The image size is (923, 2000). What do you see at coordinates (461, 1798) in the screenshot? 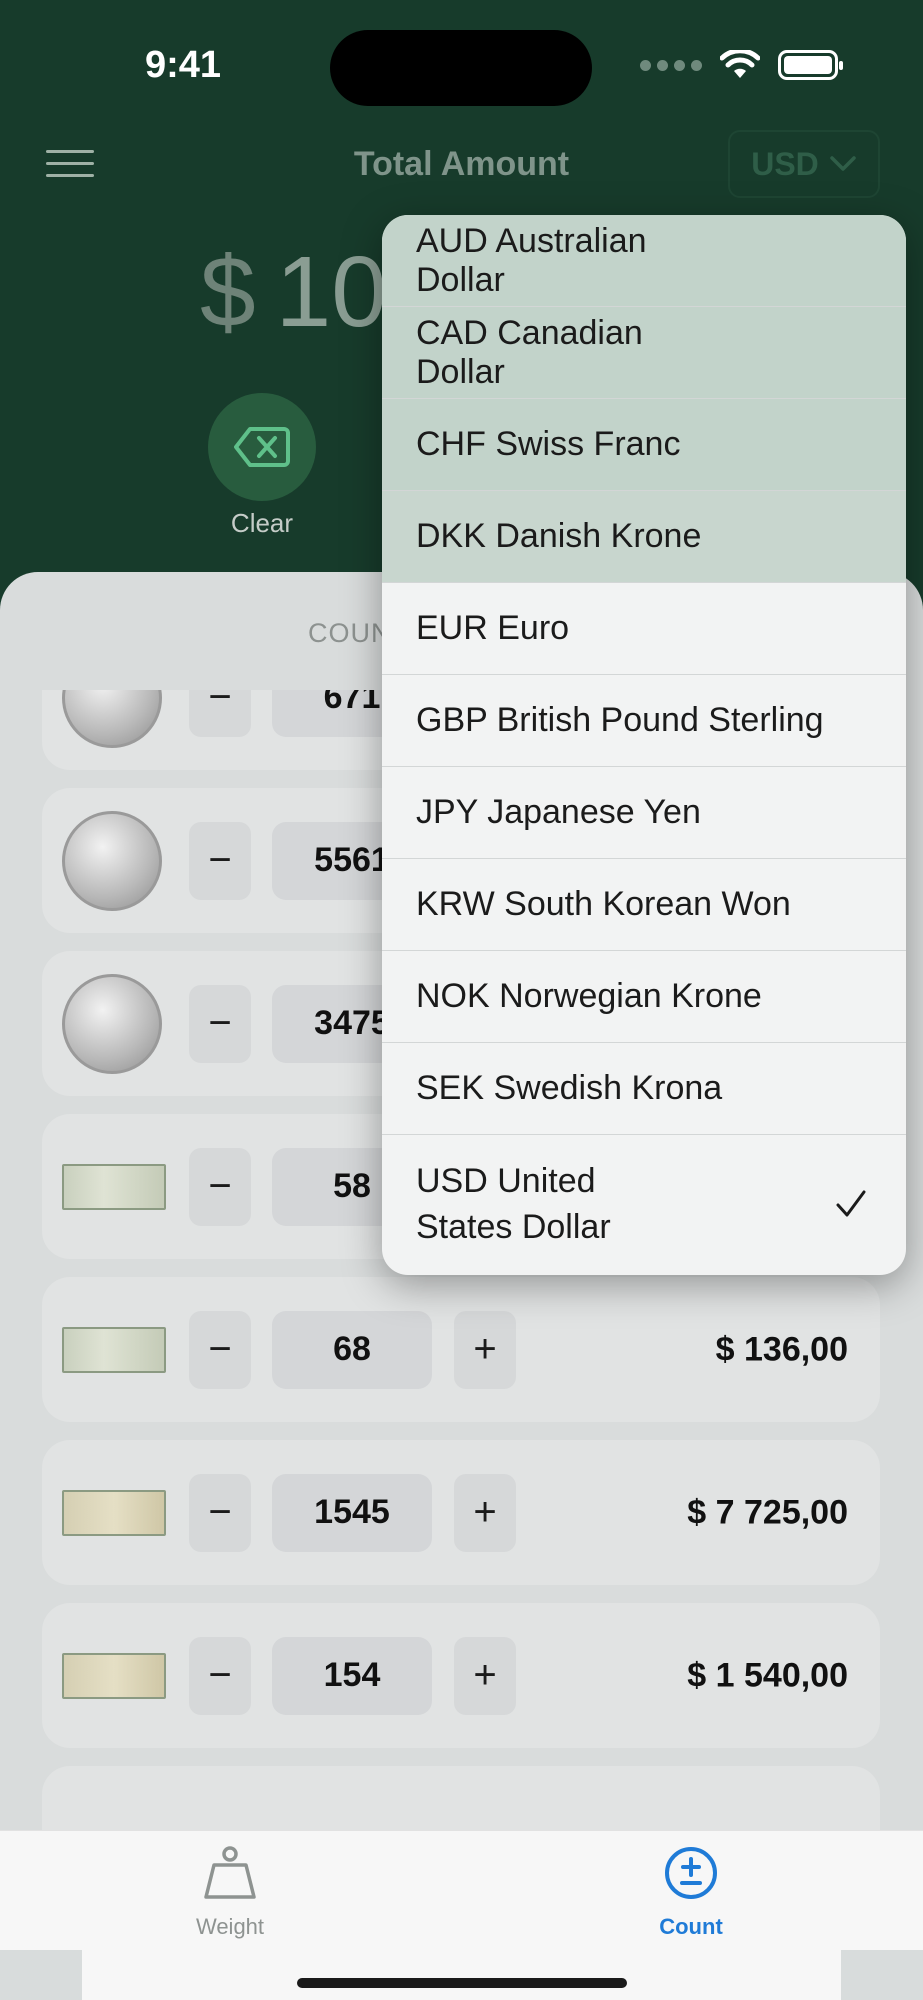
I see `denomination-row` at bounding box center [461, 1798].